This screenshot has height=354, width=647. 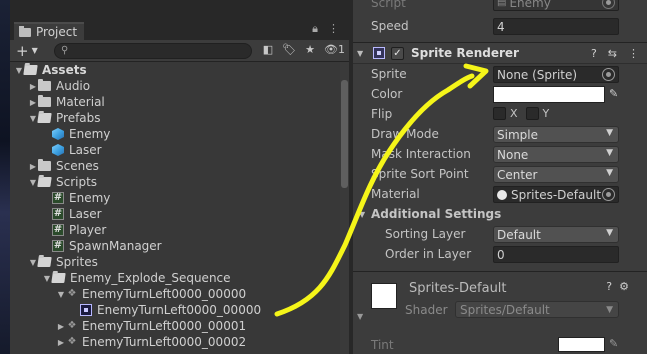 What do you see at coordinates (175, 134) in the screenshot?
I see `tree-item: Enemy` at bounding box center [175, 134].